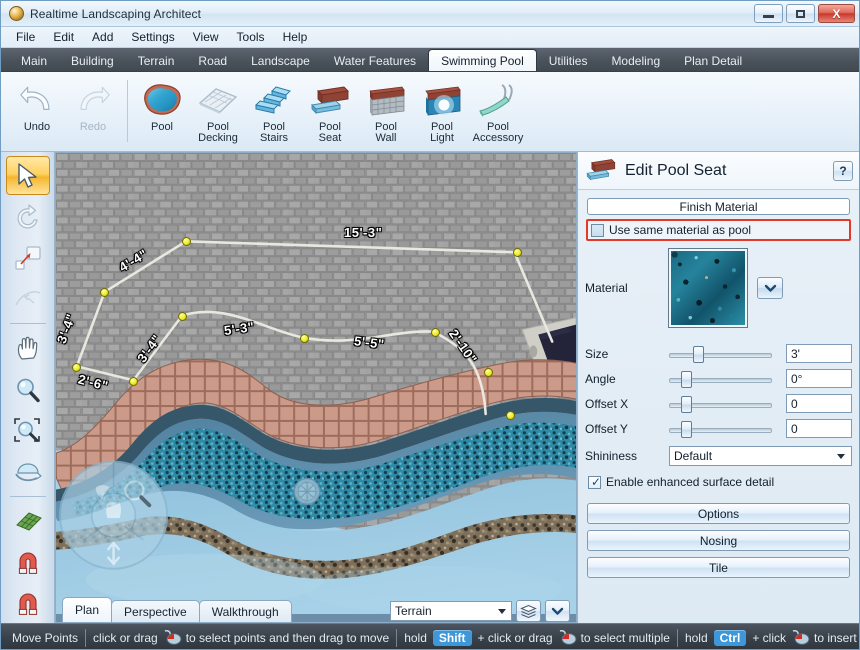 The height and width of the screenshot is (650, 860). What do you see at coordinates (568, 60) in the screenshot?
I see `tab-utilities: Utilities` at bounding box center [568, 60].